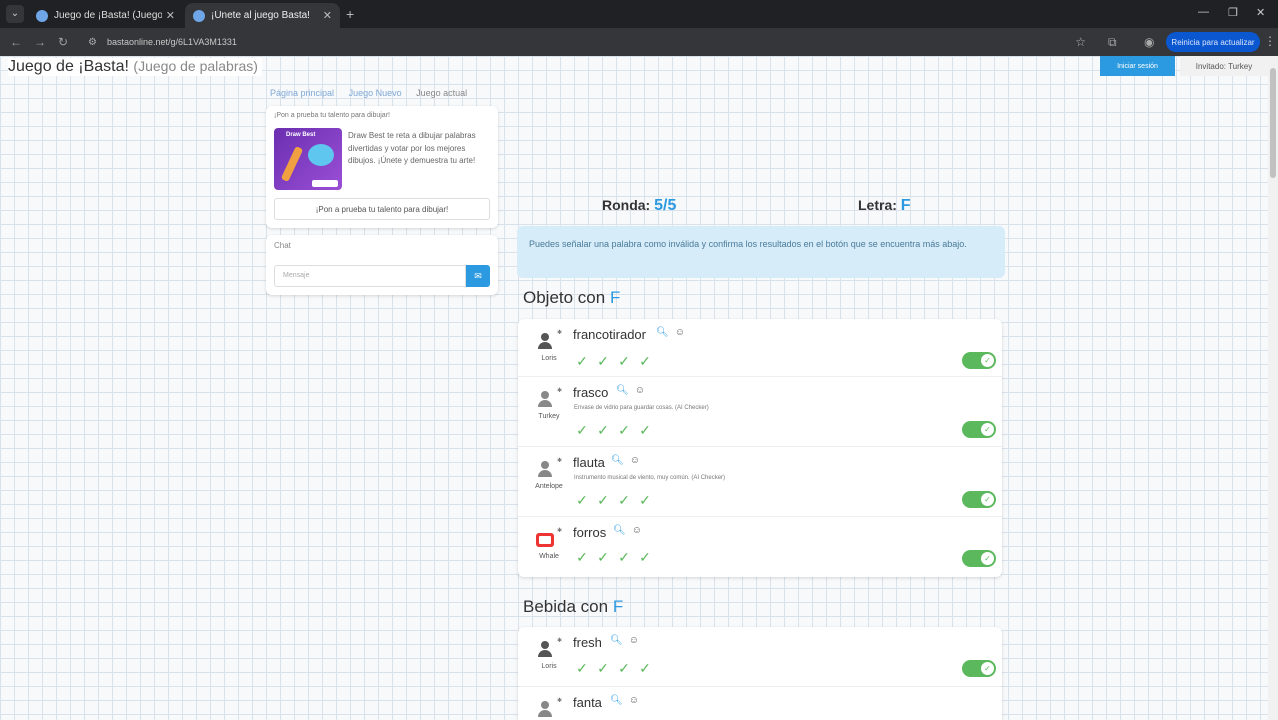  I want to click on word-entry: ✱ Loris francotirador 🔍︎ ☺ ✓ ✓ ✓ ✓ ✓, so click(760, 348).